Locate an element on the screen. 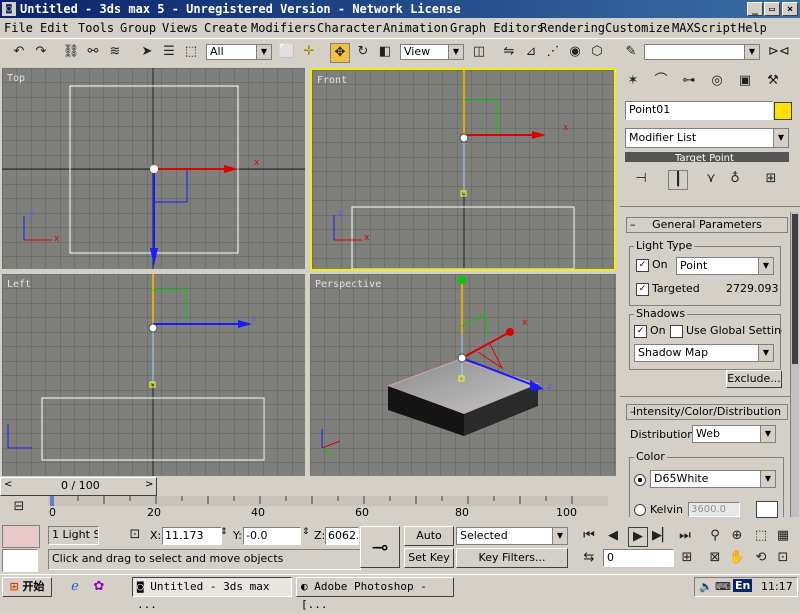 Image resolution: width=800 pixels, height=614 pixels. undo-icon: ↶ is located at coordinates (19, 52).